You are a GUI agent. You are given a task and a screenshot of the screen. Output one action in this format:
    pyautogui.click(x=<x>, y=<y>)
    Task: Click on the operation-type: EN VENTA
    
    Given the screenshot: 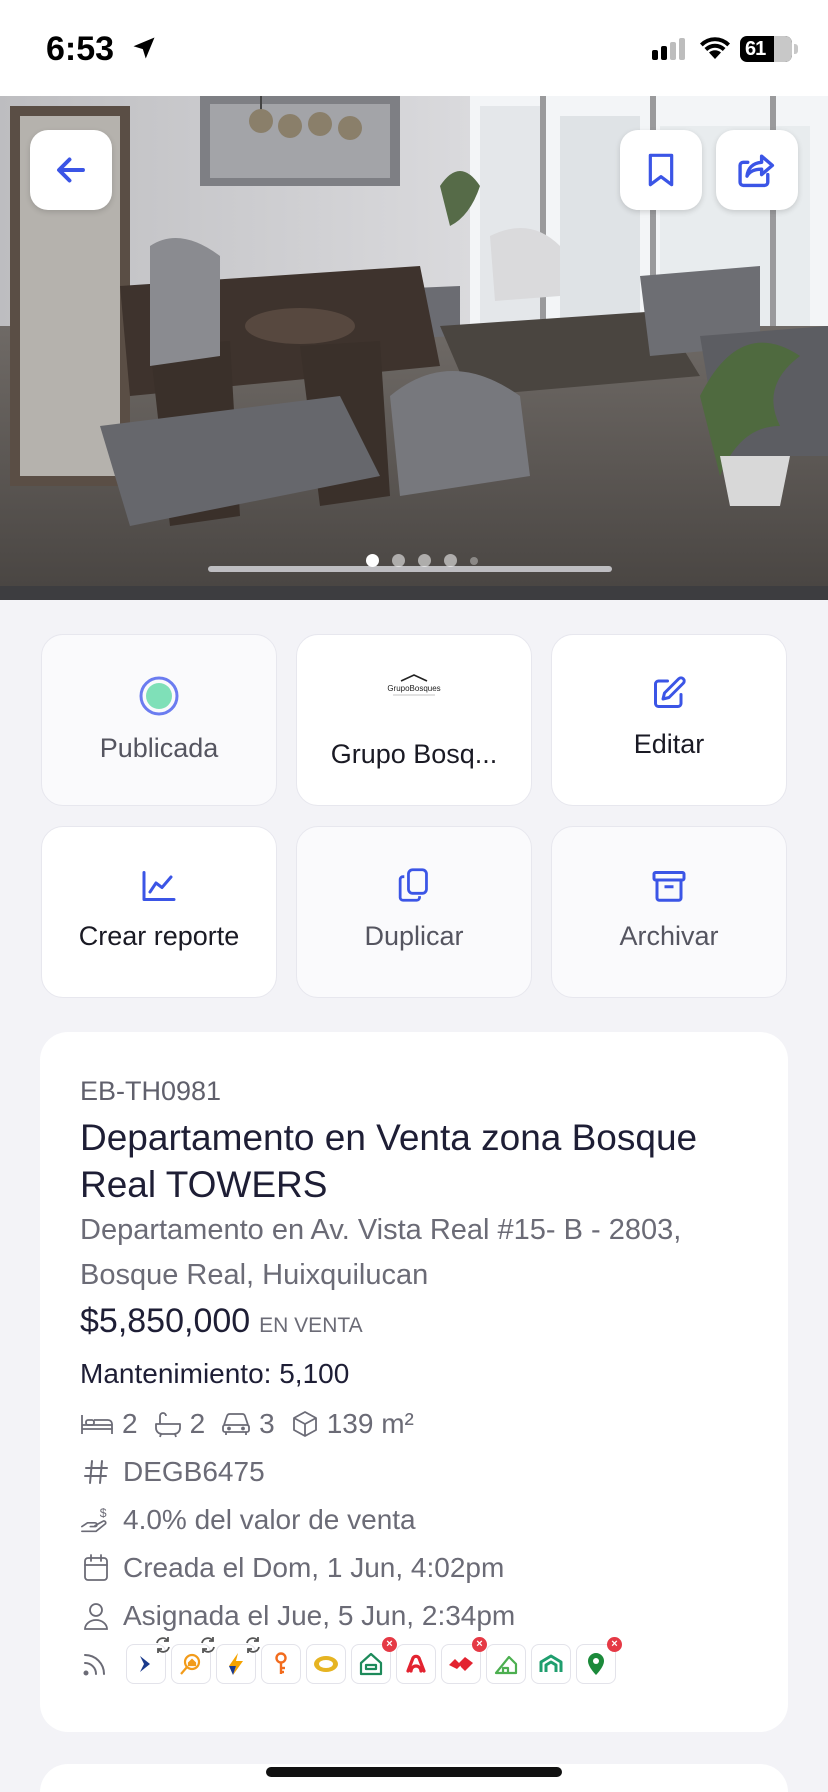 What is the action you would take?
    pyautogui.click(x=311, y=1325)
    